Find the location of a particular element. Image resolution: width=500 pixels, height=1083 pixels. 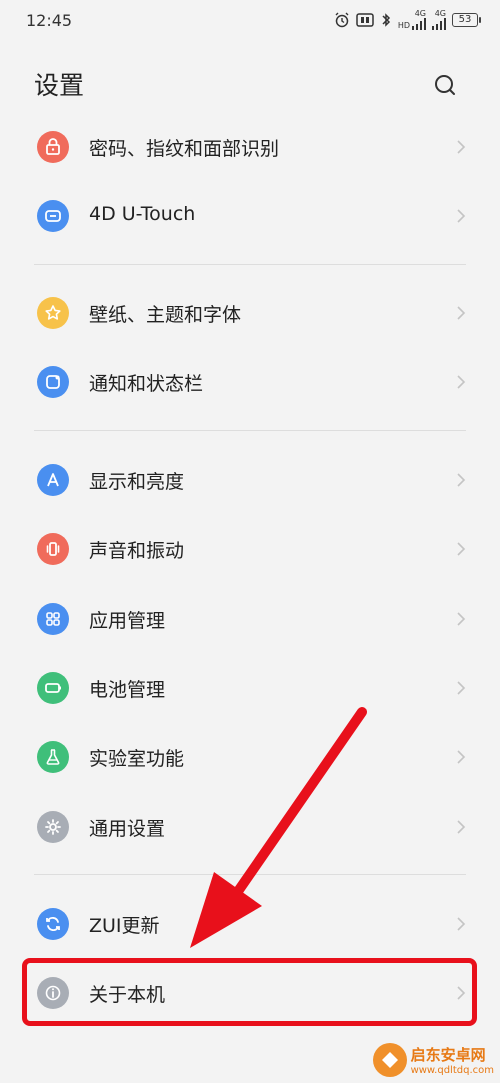

pointer-arrow is located at coordinates (278, 827).